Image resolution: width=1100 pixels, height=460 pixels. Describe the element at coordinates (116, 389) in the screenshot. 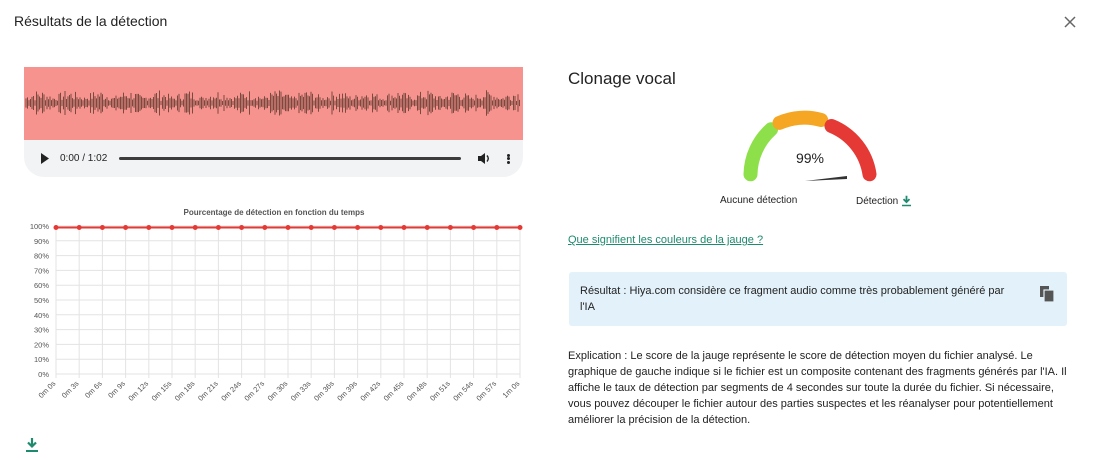

I see `x-tick-label: 0m 9s` at that location.